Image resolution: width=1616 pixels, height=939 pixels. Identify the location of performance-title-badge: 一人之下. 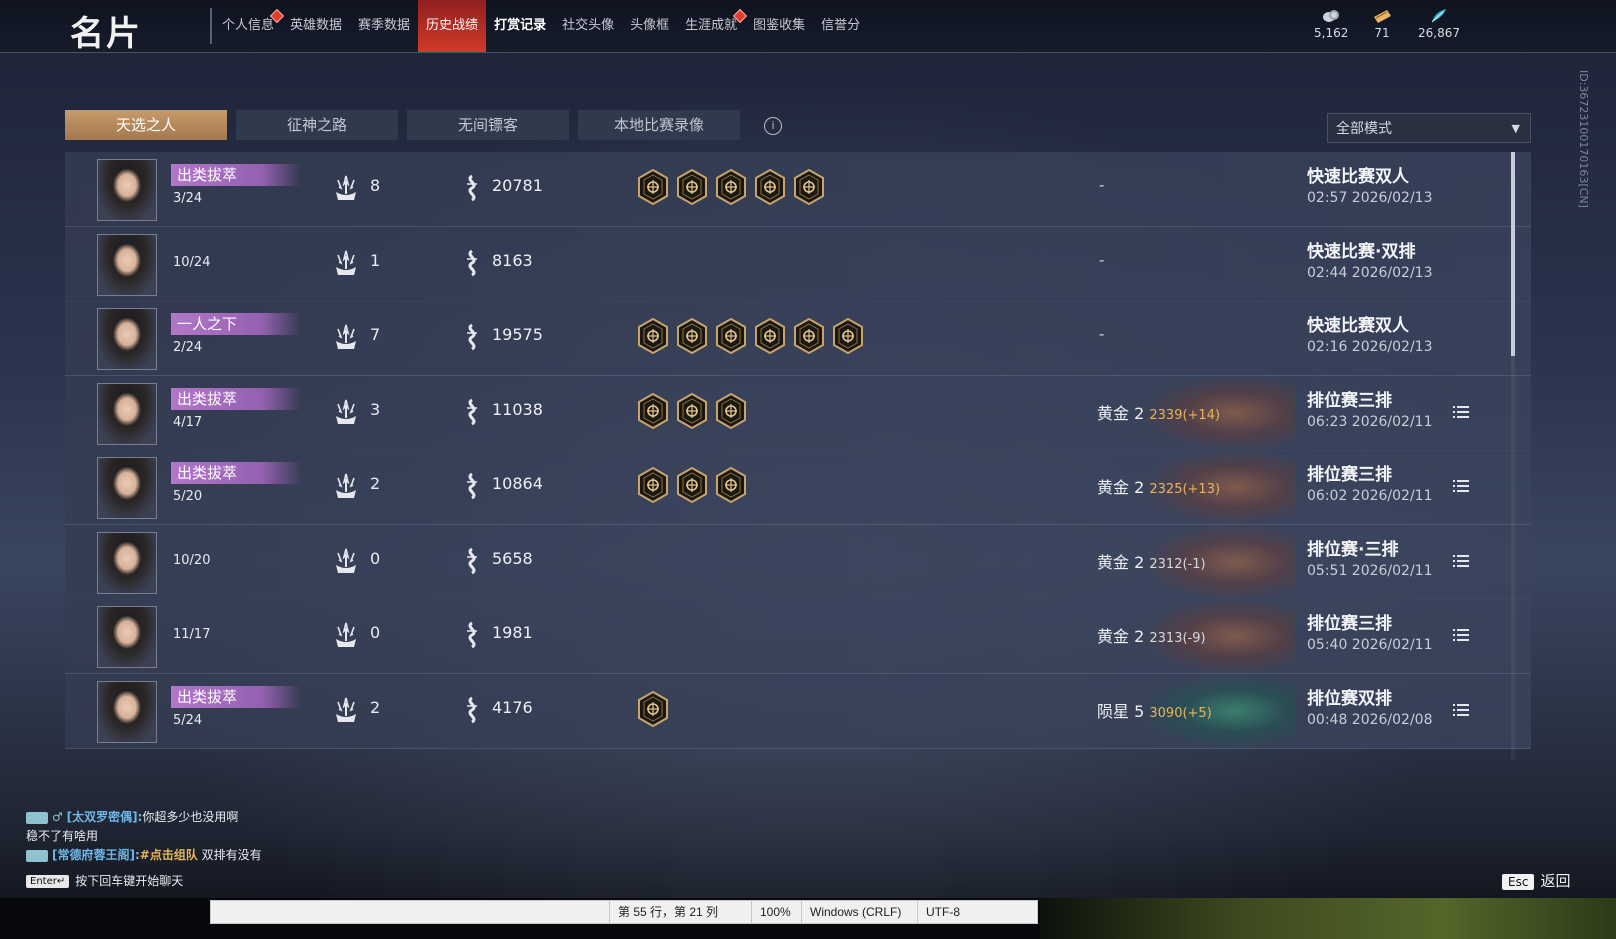
(236, 324).